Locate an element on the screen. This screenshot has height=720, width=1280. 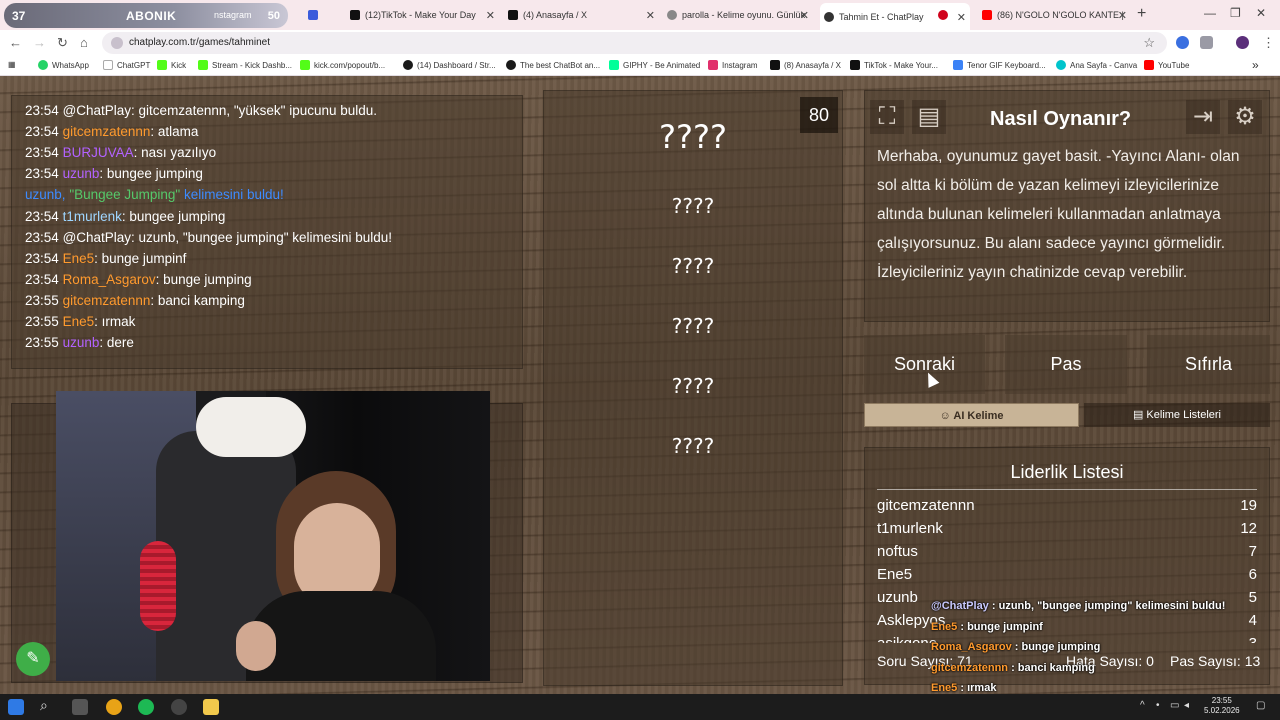
menu-kebab-icon: ⋮ is located at coordinates (1268, 43).